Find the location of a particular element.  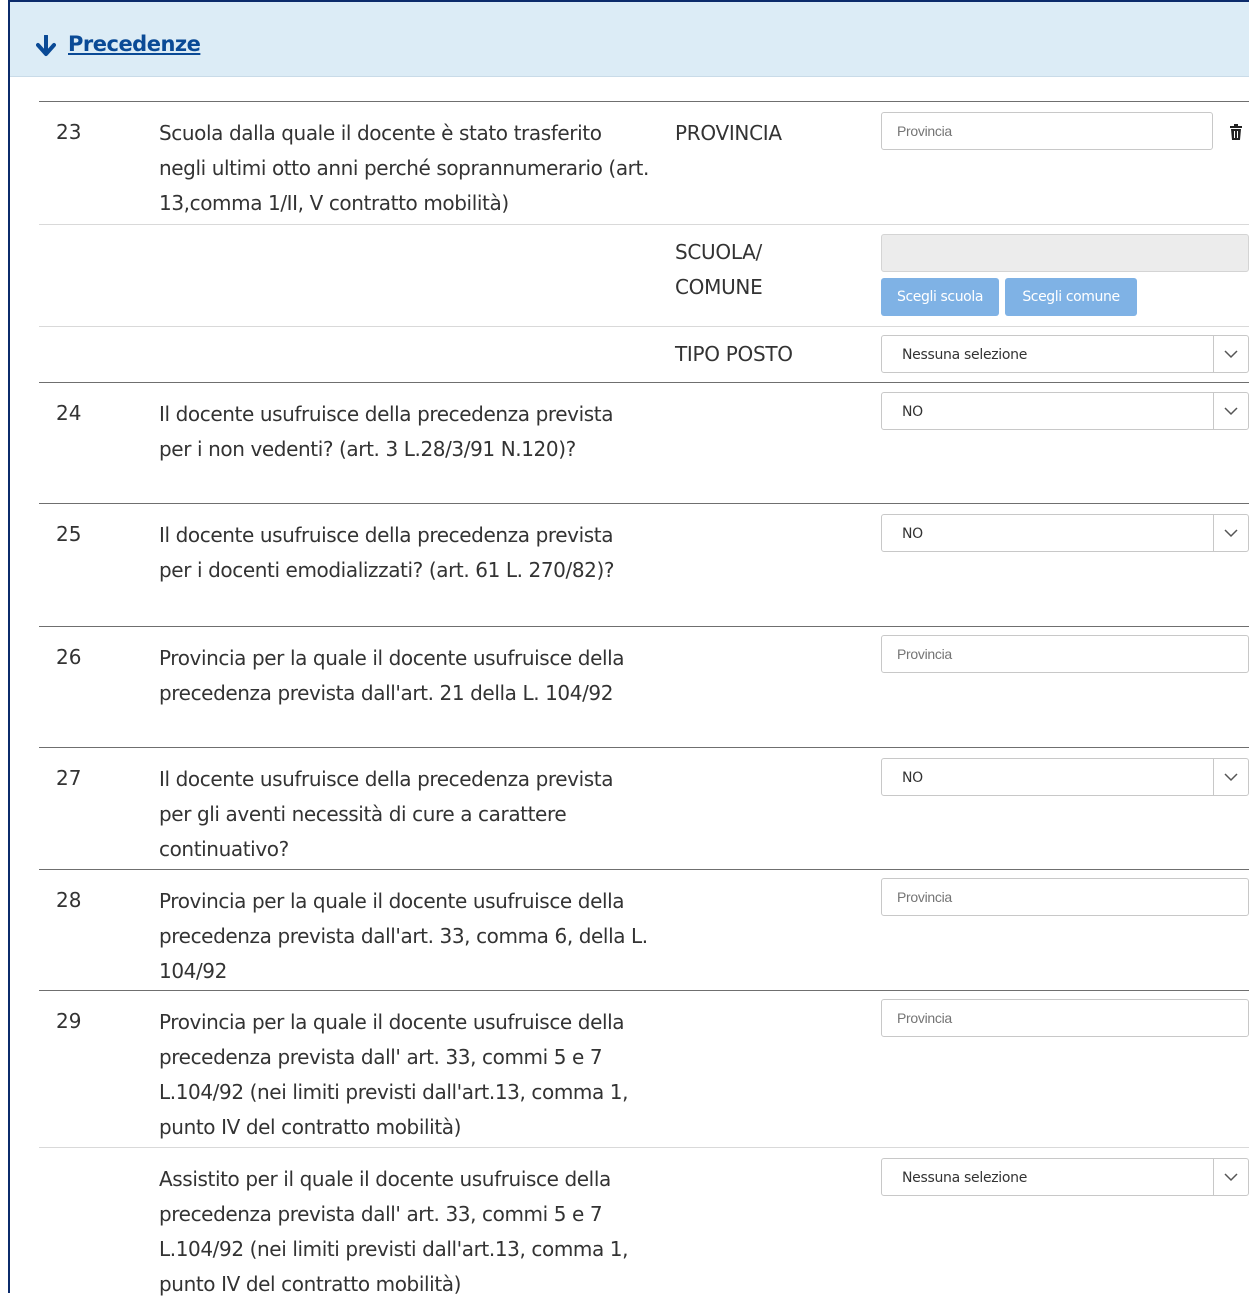

emodializzati-select: NO is located at coordinates (1065, 533).